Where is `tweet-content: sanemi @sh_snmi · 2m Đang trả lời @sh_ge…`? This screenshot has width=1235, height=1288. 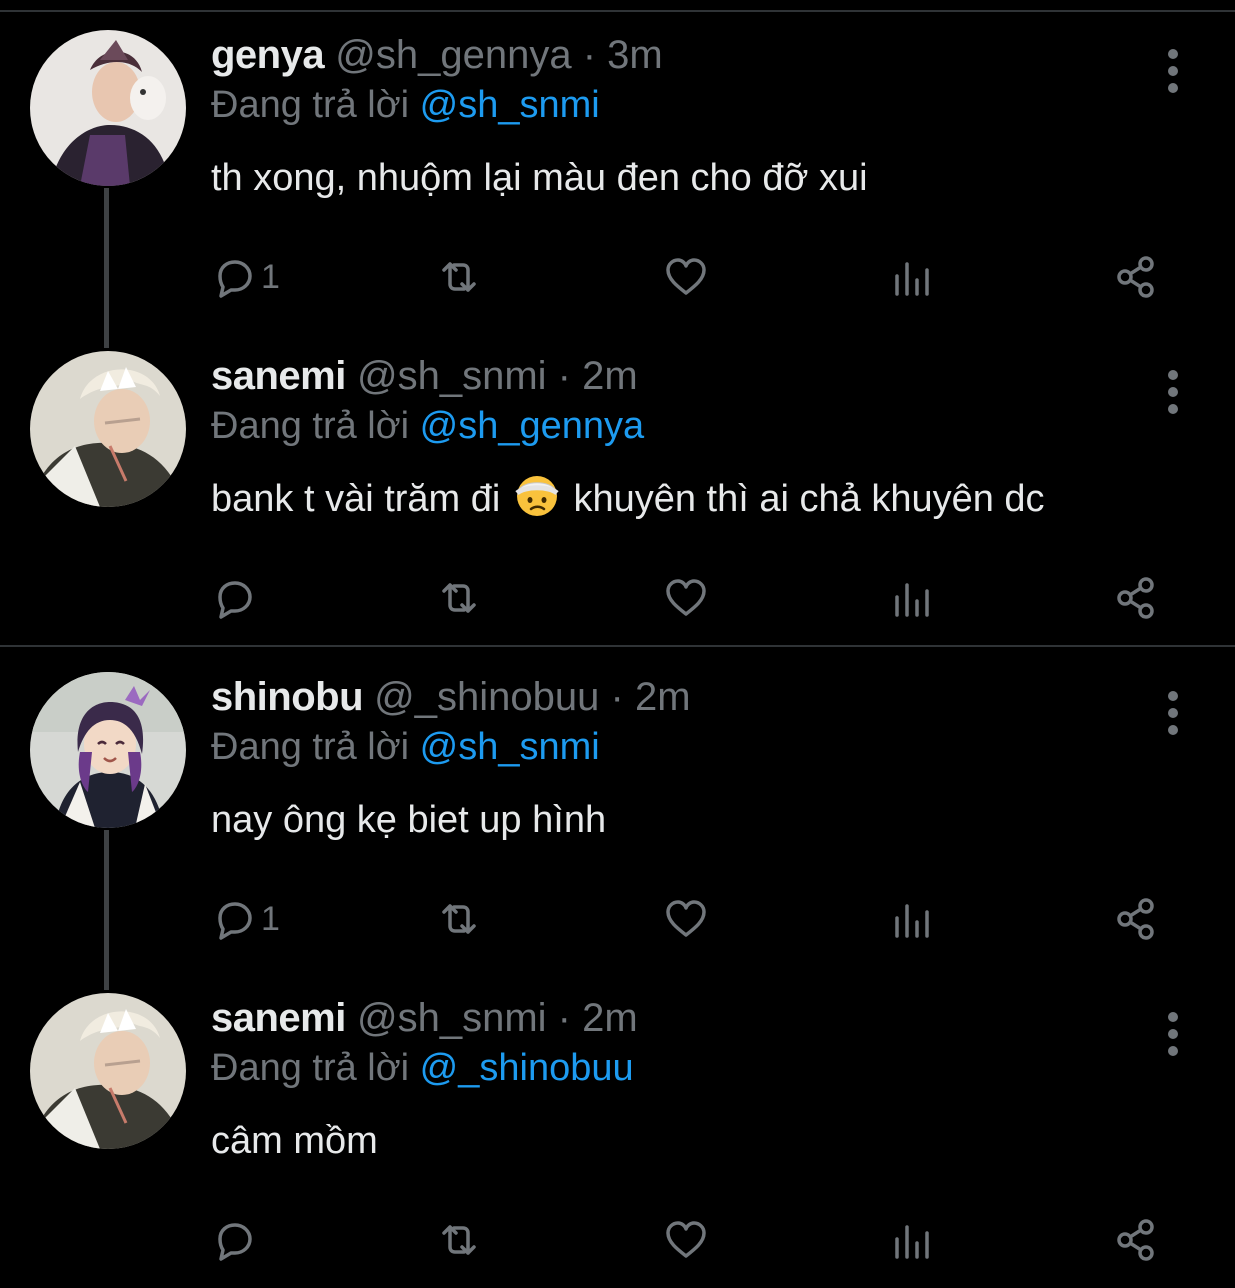 tweet-content: sanemi @sh_snmi · 2m Đang trả lời @sh_ge… is located at coordinates (683, 440).